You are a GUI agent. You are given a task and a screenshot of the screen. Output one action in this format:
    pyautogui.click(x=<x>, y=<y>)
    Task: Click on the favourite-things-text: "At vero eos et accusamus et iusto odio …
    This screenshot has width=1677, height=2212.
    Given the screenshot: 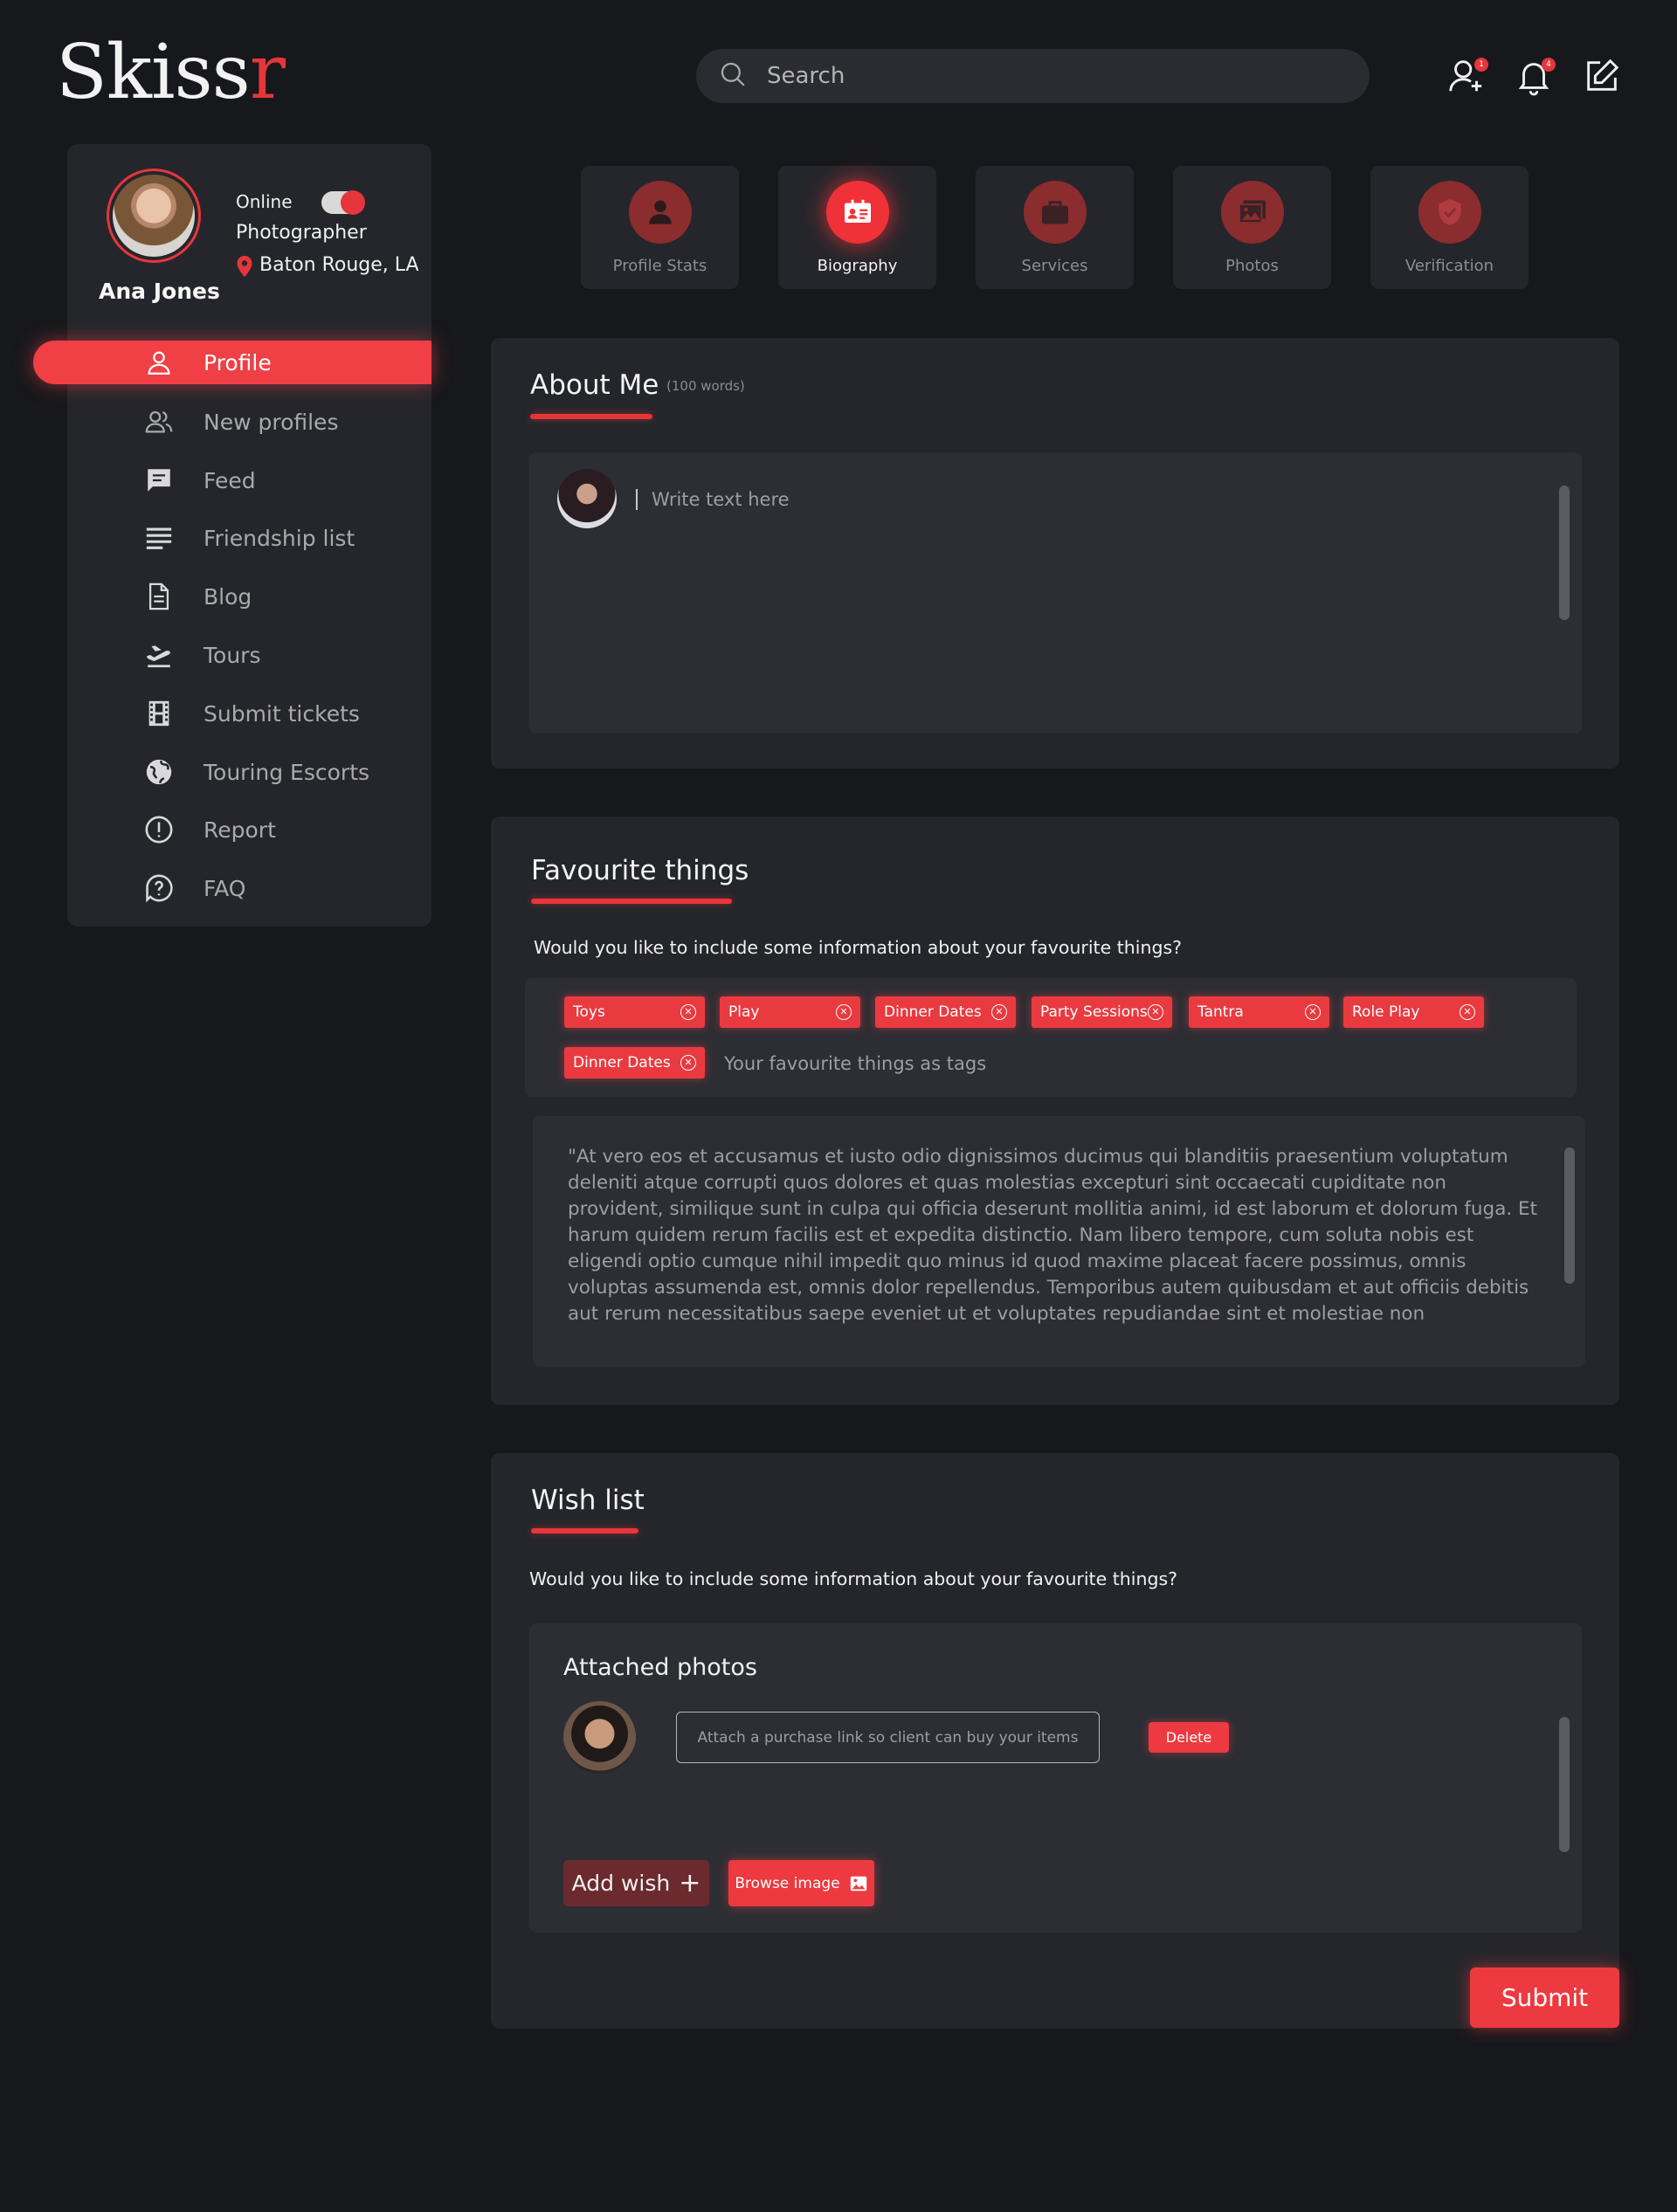 What is the action you would take?
    pyautogui.click(x=1056, y=1236)
    